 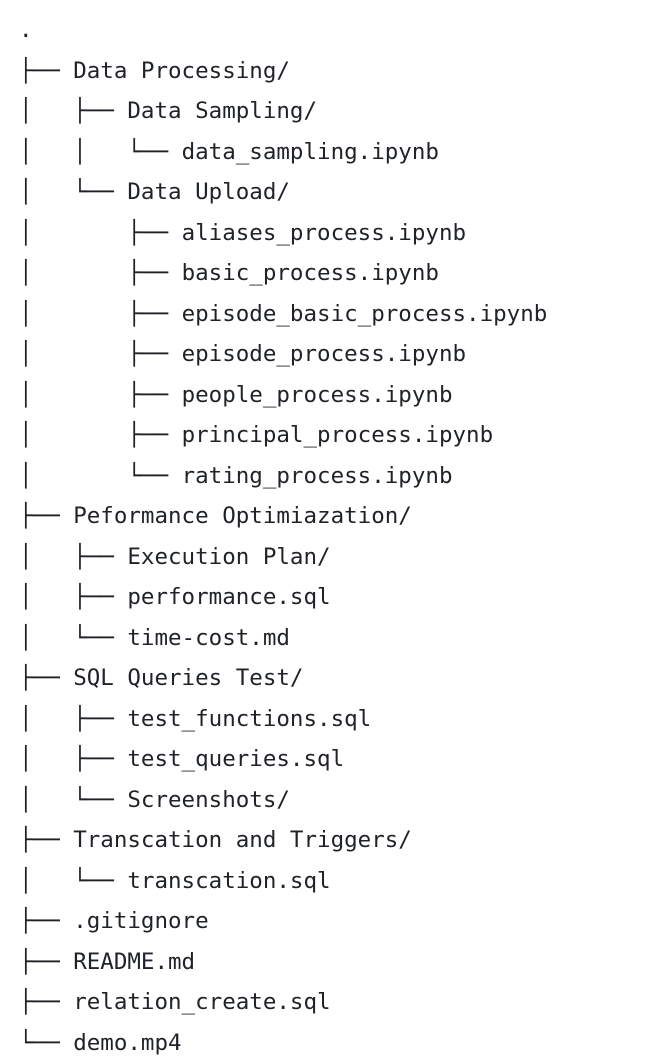 What do you see at coordinates (46, 1043) in the screenshot?
I see `tree-guide: └──` at bounding box center [46, 1043].